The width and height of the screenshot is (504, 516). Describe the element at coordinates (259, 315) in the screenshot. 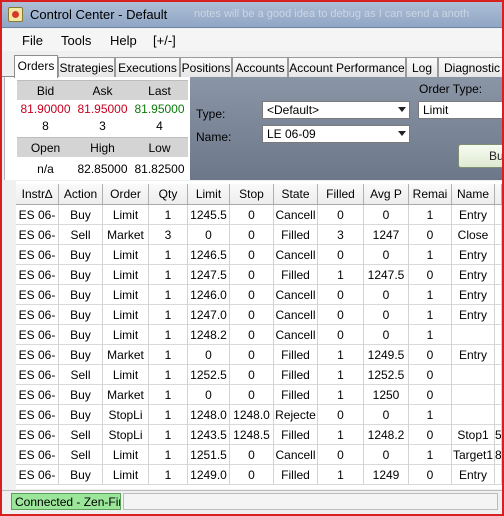

I see `table-row: ES 06- Buy Limit 1 1247.0 0 Cancell 0 0 1 Entry` at that location.